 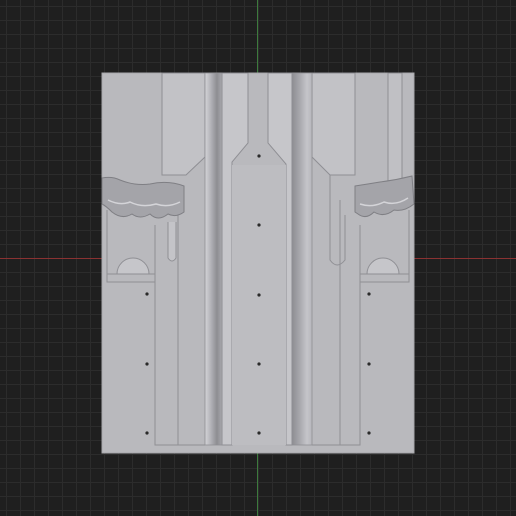 I want to click on center-floor, so click(x=259, y=305).